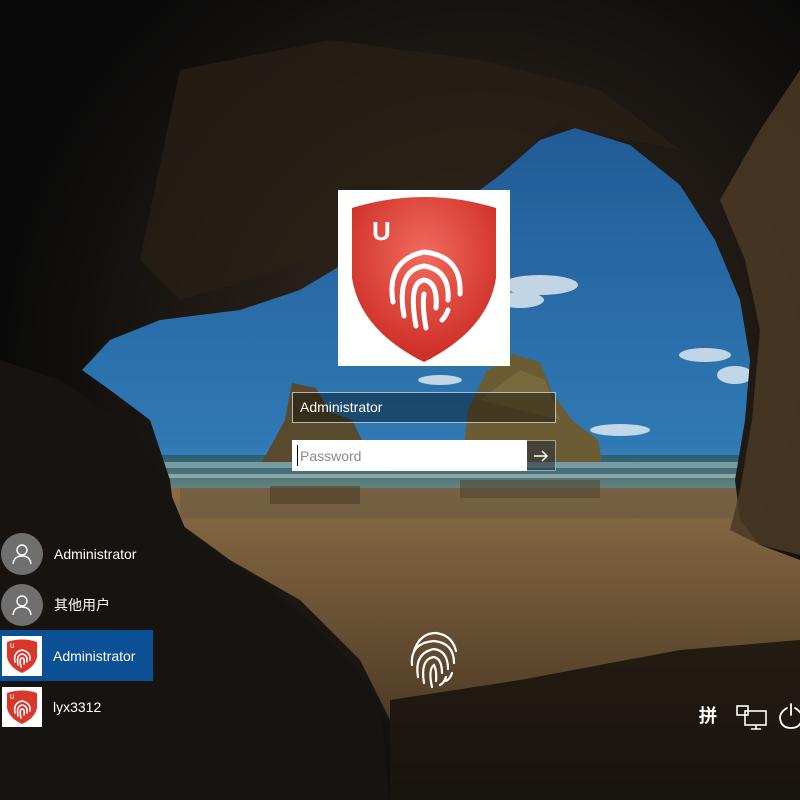 The image size is (800, 800). I want to click on password-row, so click(424, 455).